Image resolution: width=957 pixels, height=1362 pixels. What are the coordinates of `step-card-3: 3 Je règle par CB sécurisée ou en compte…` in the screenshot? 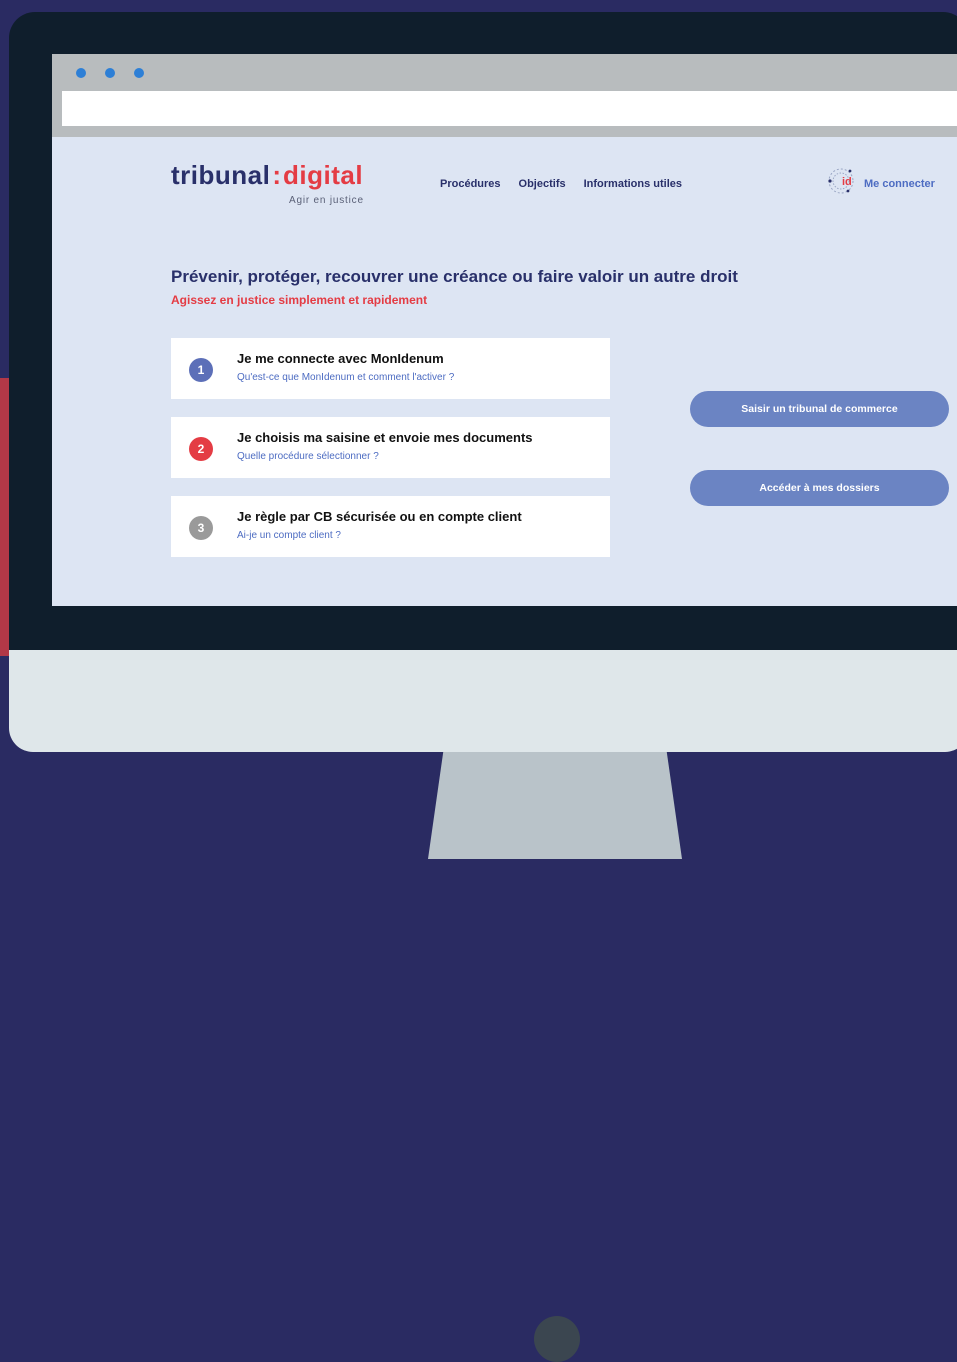 It's located at (390, 526).